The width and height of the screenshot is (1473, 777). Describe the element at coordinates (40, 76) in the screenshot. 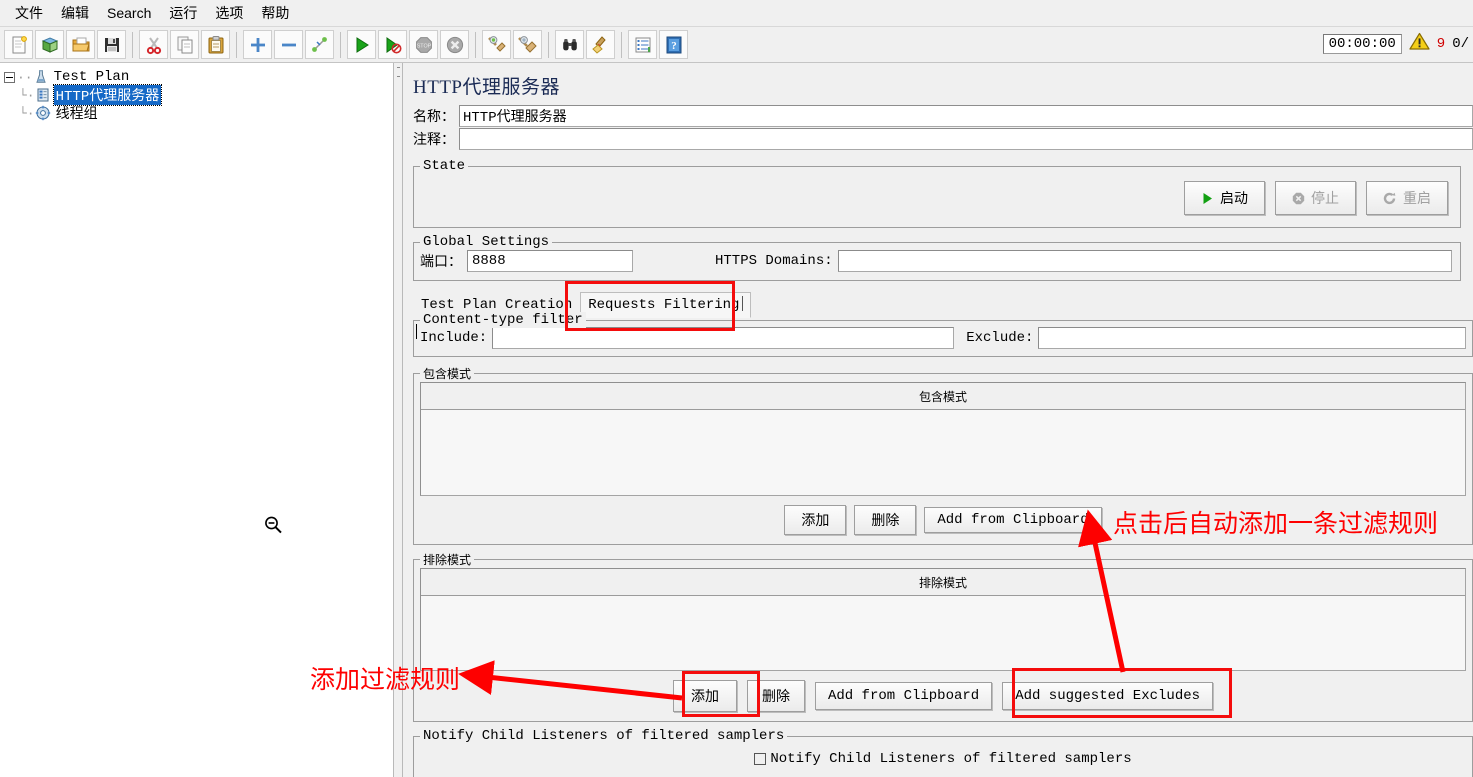

I see `test-plan-icon` at that location.